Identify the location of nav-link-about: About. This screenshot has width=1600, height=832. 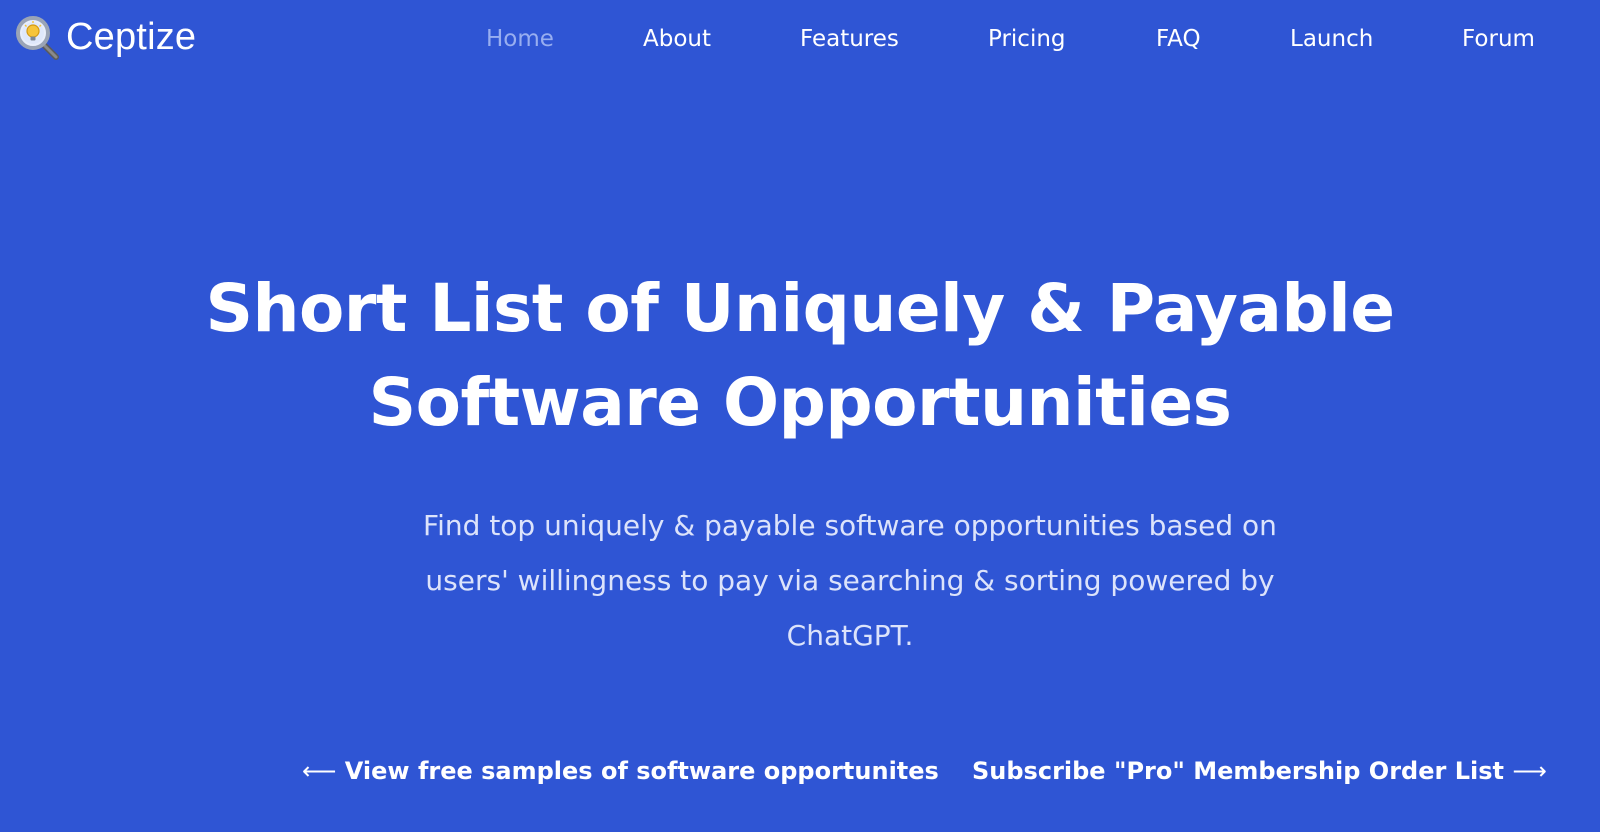
(677, 39).